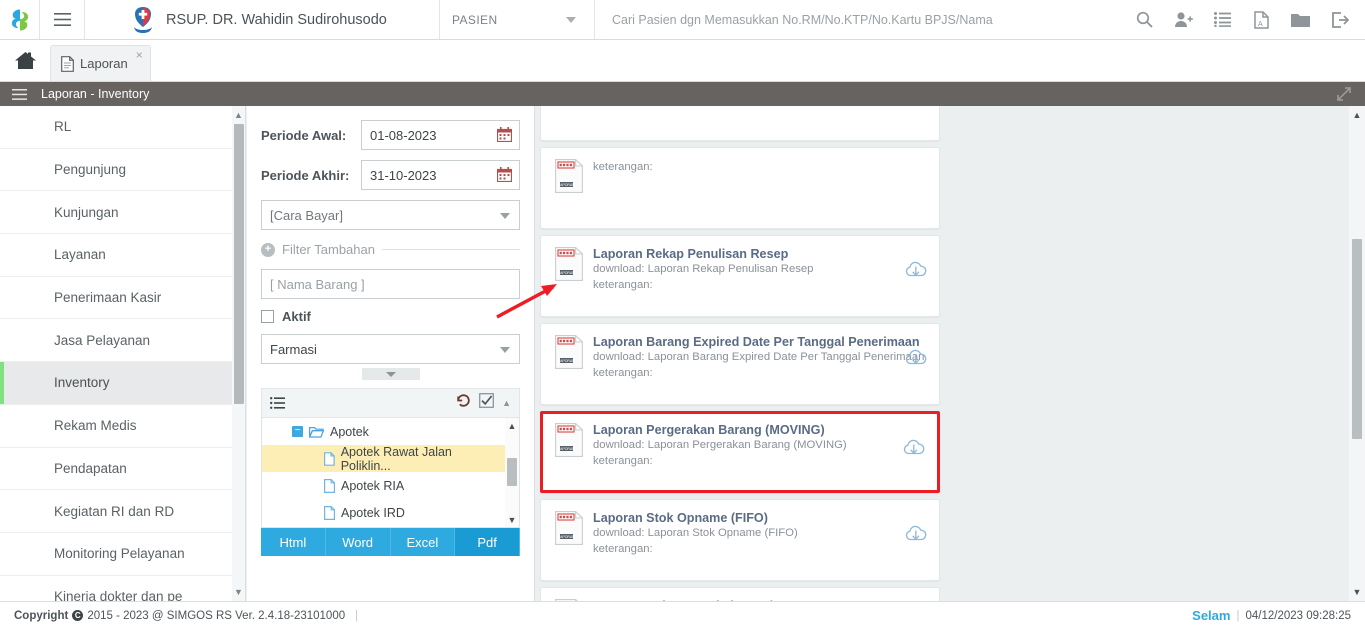  What do you see at coordinates (116, 383) in the screenshot?
I see `sidebar-item-inventory: Inventory` at bounding box center [116, 383].